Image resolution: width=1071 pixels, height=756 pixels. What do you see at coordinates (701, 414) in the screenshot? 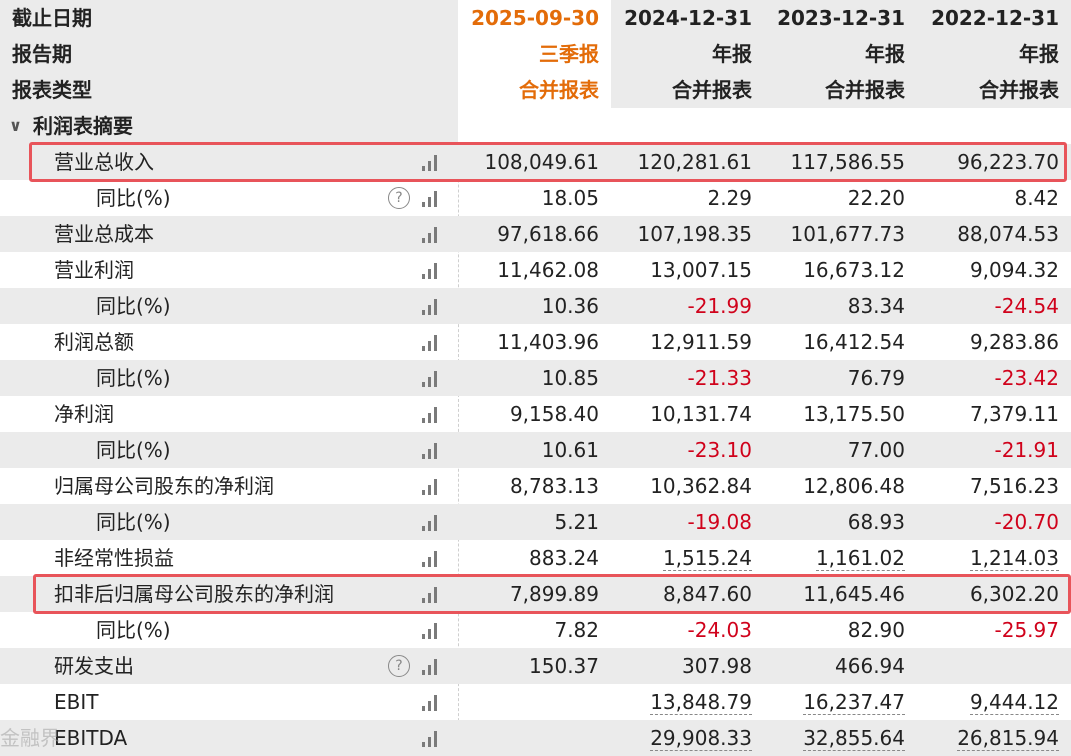
I see `value-text: 10,131.74` at bounding box center [701, 414].